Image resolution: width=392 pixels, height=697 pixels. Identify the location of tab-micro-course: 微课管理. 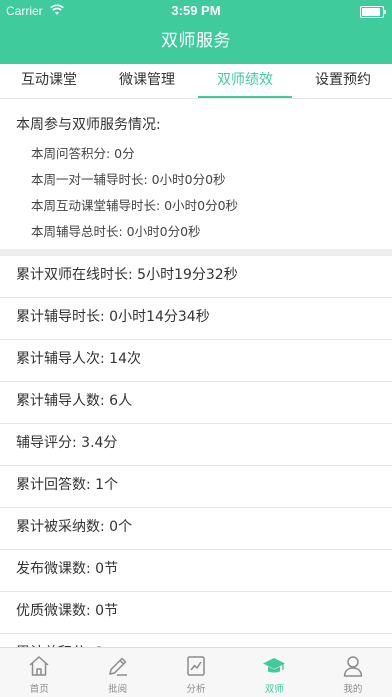
(147, 81).